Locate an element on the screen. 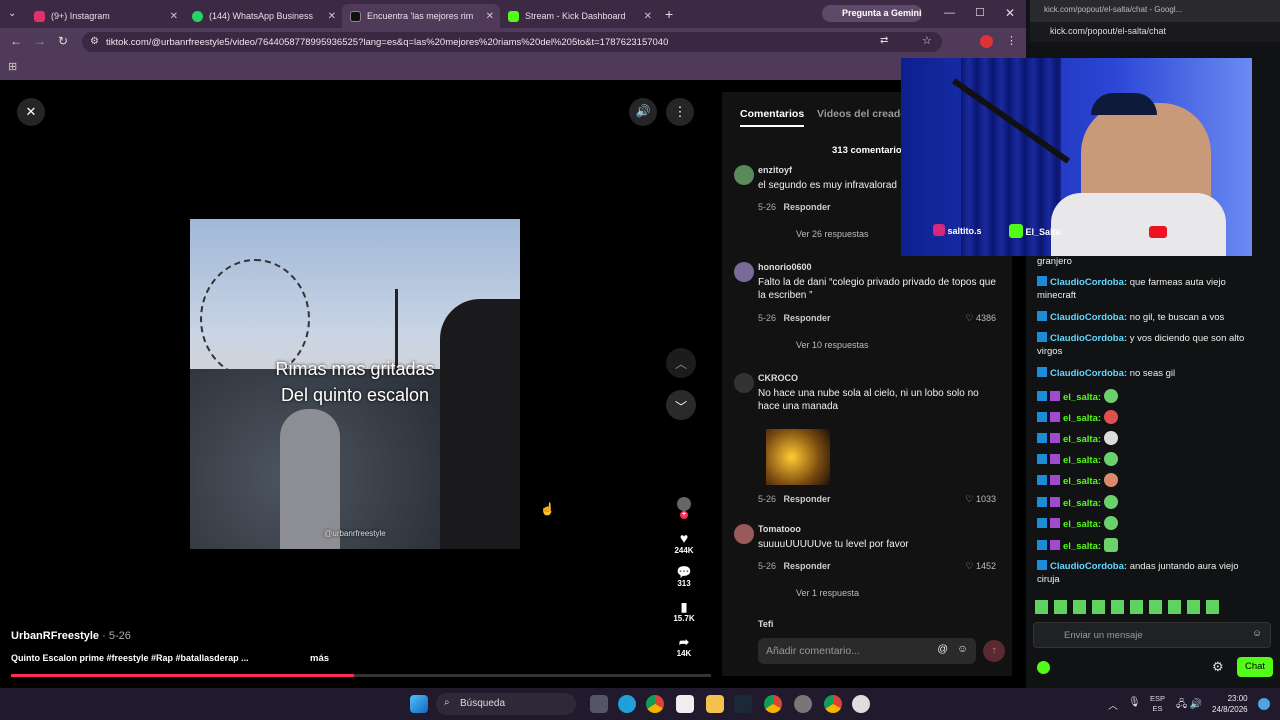 This screenshot has height=720, width=1280. tiktok-icon is located at coordinates (355, 16).